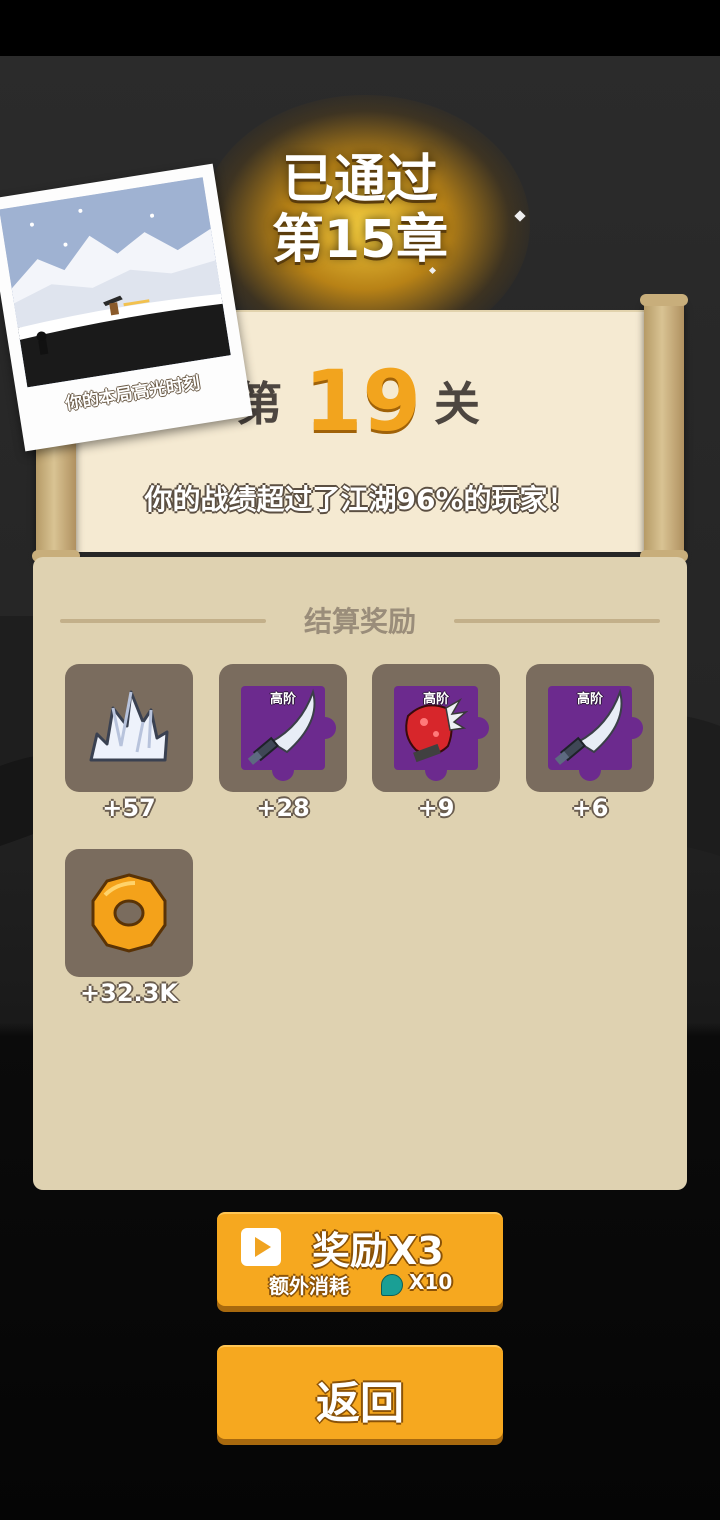  Describe the element at coordinates (129, 808) in the screenshot. I see `reward-count: +57` at that location.